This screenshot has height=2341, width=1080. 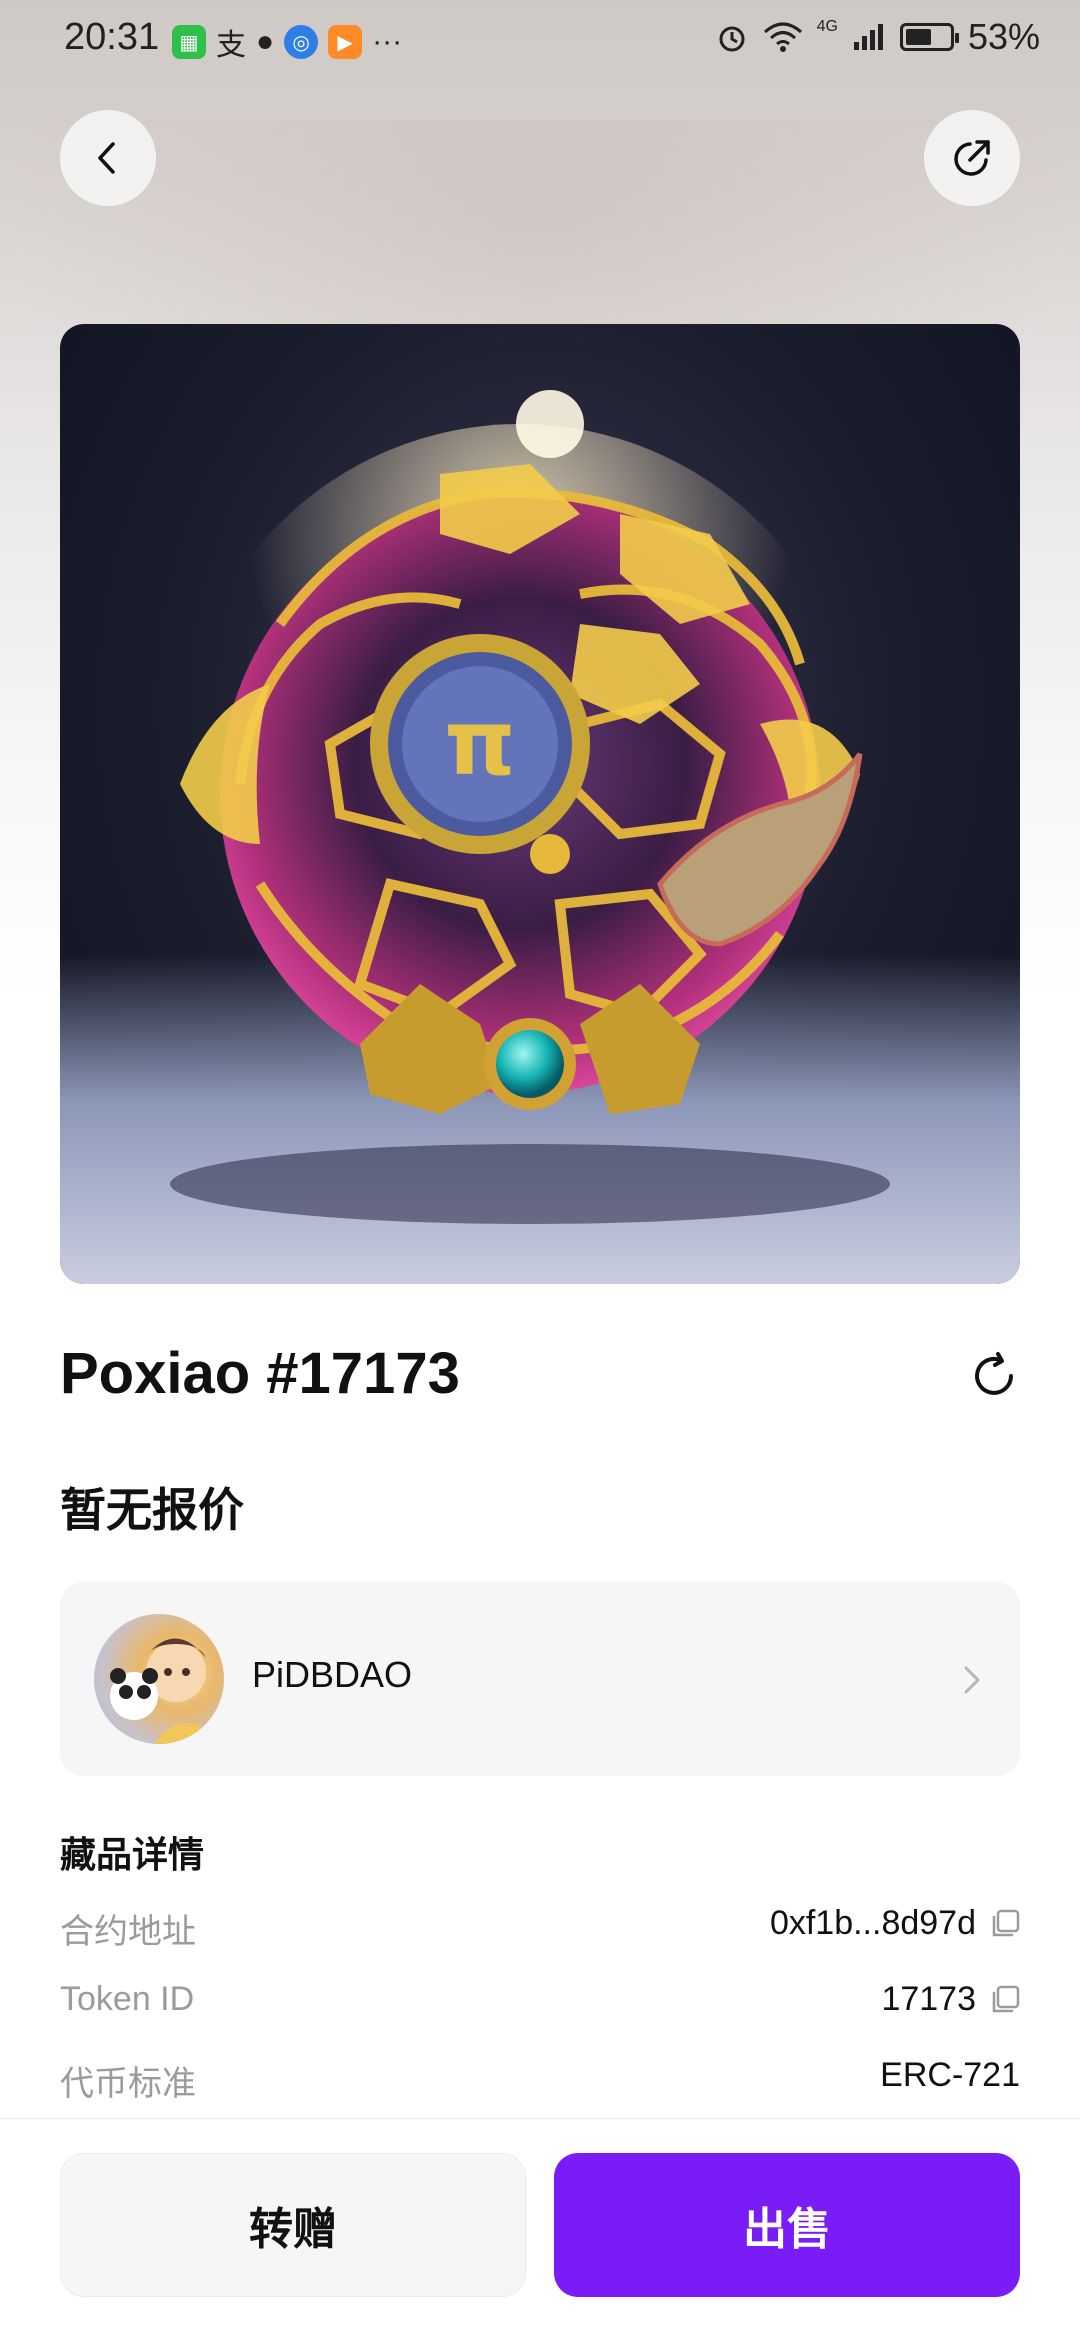 I want to click on details-section-title: 藏品详情, so click(x=132, y=1854).